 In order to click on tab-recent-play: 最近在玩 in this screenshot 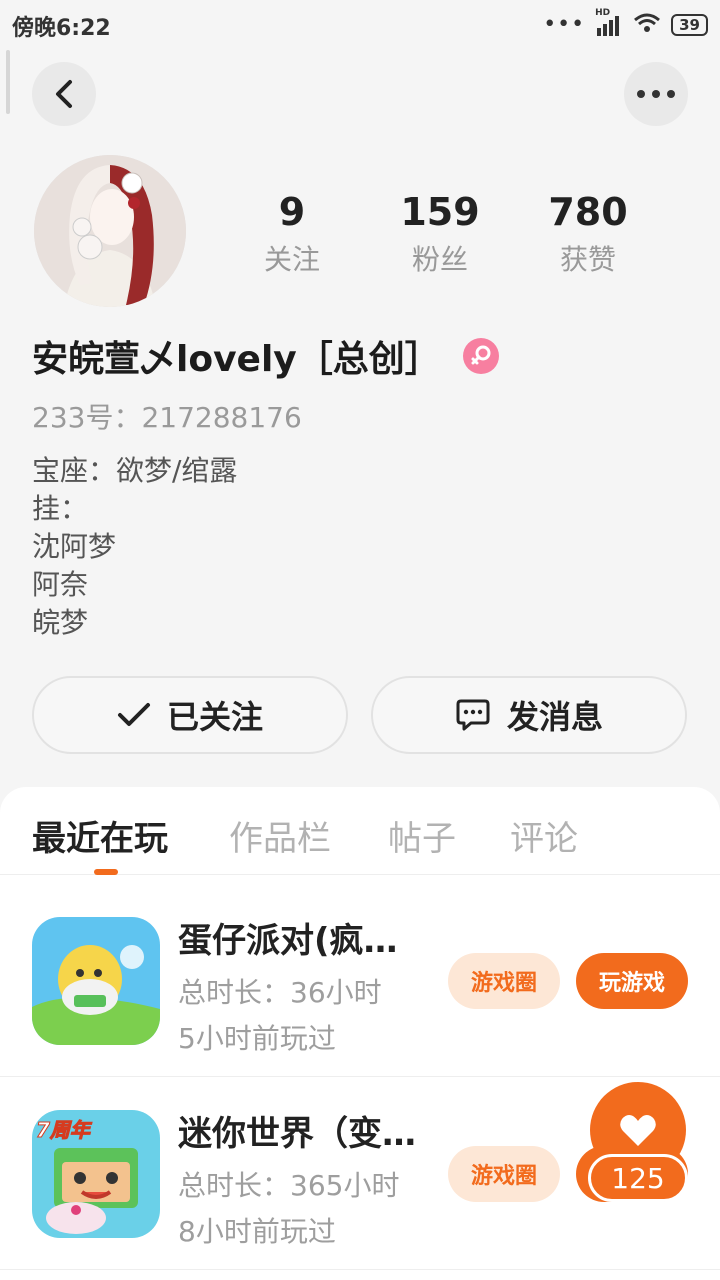, I will do `click(100, 835)`.